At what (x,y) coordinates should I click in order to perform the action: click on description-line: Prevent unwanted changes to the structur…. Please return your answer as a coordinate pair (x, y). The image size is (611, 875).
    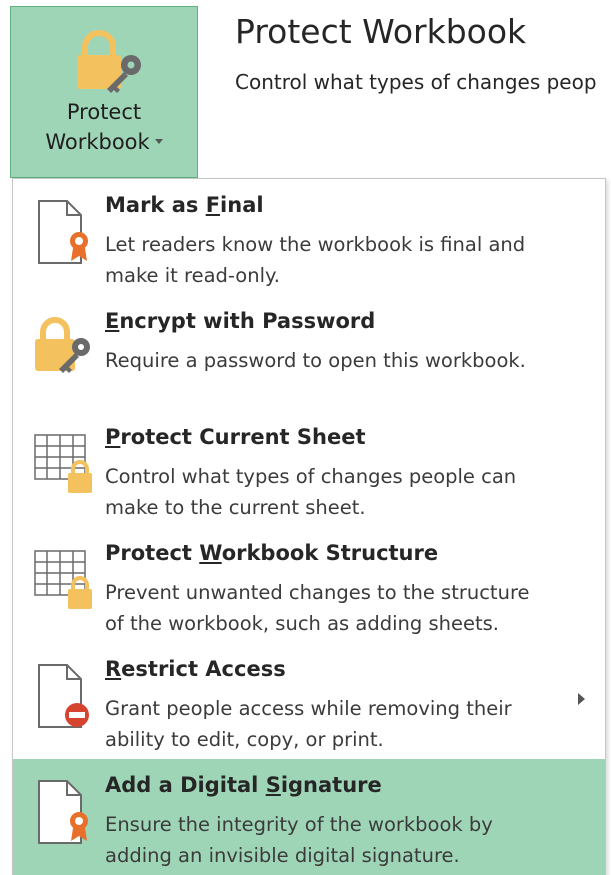
    Looking at the image, I should click on (317, 592).